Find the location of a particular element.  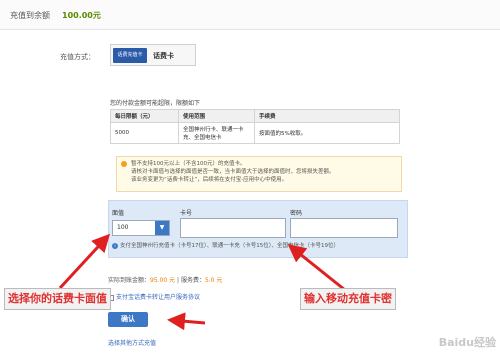

arrow-to-password is located at coordinates (316, 268).